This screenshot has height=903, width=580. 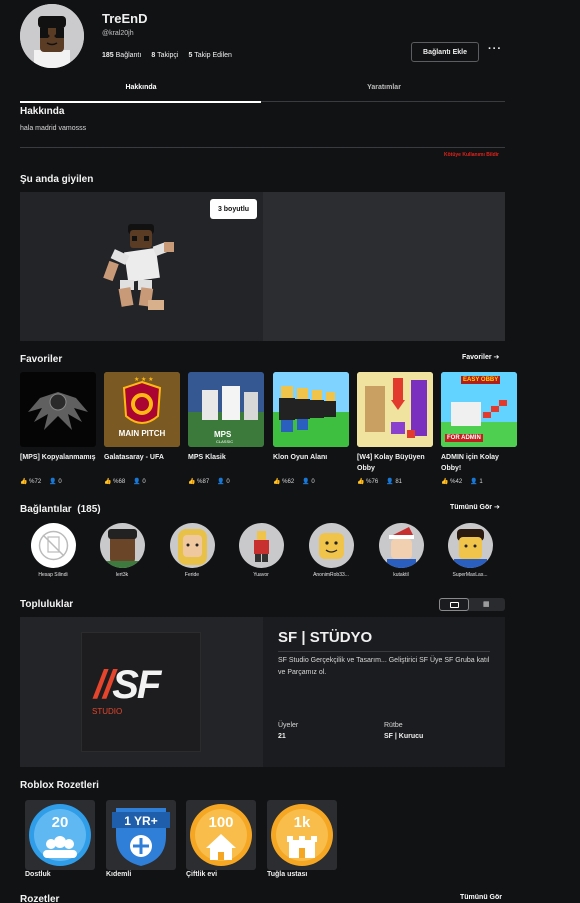 I want to click on members-label: Üyeler, so click(x=288, y=725).